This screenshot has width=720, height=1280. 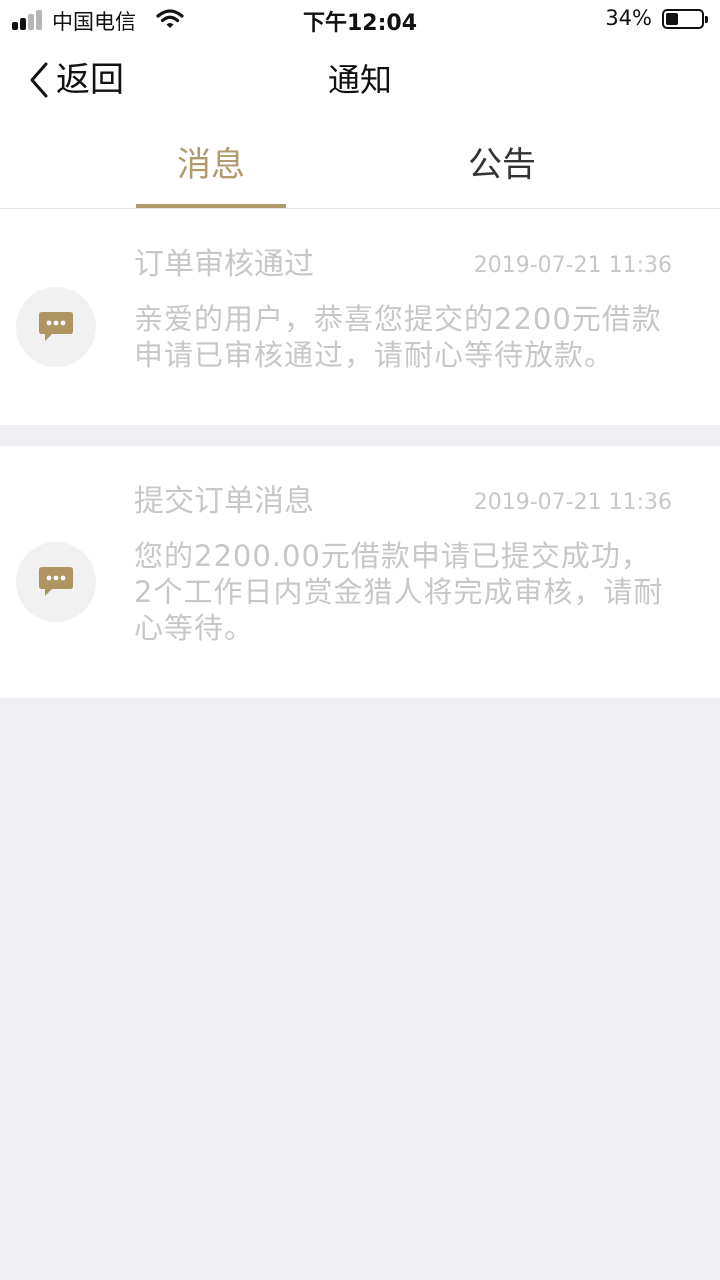 I want to click on page-title: 通知, so click(x=359, y=80).